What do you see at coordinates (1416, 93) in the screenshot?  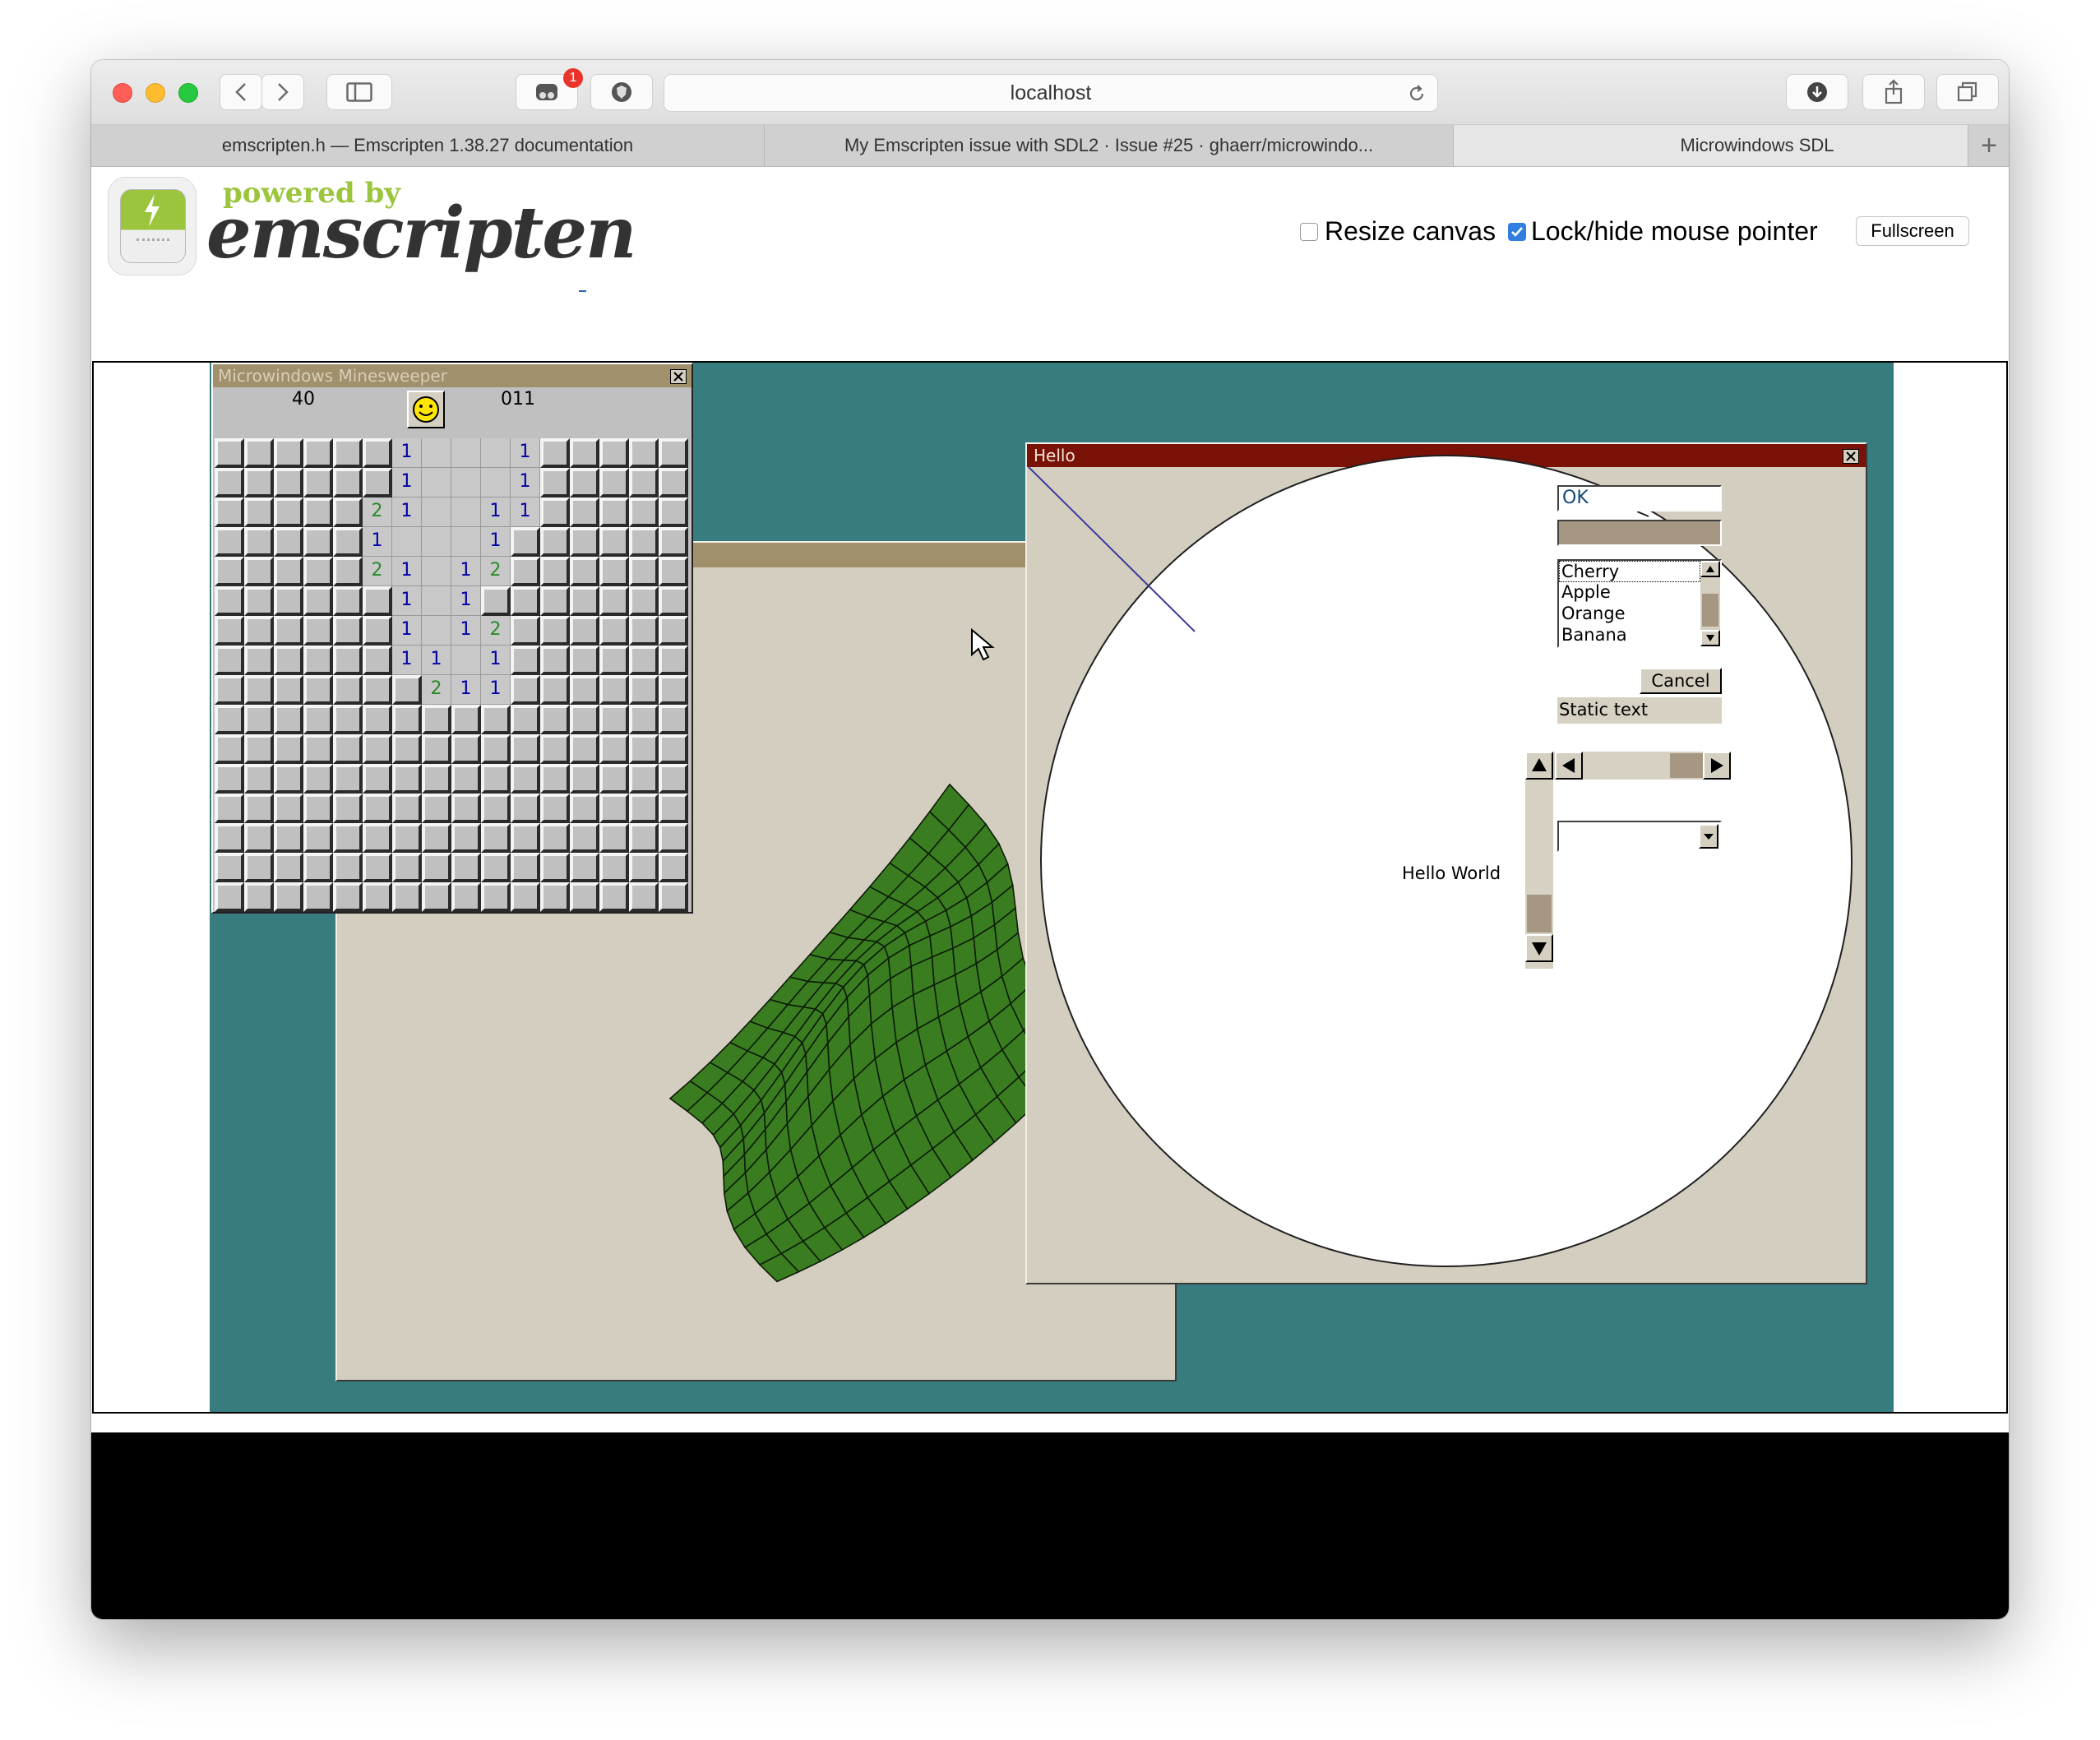 I see `reload-icon` at bounding box center [1416, 93].